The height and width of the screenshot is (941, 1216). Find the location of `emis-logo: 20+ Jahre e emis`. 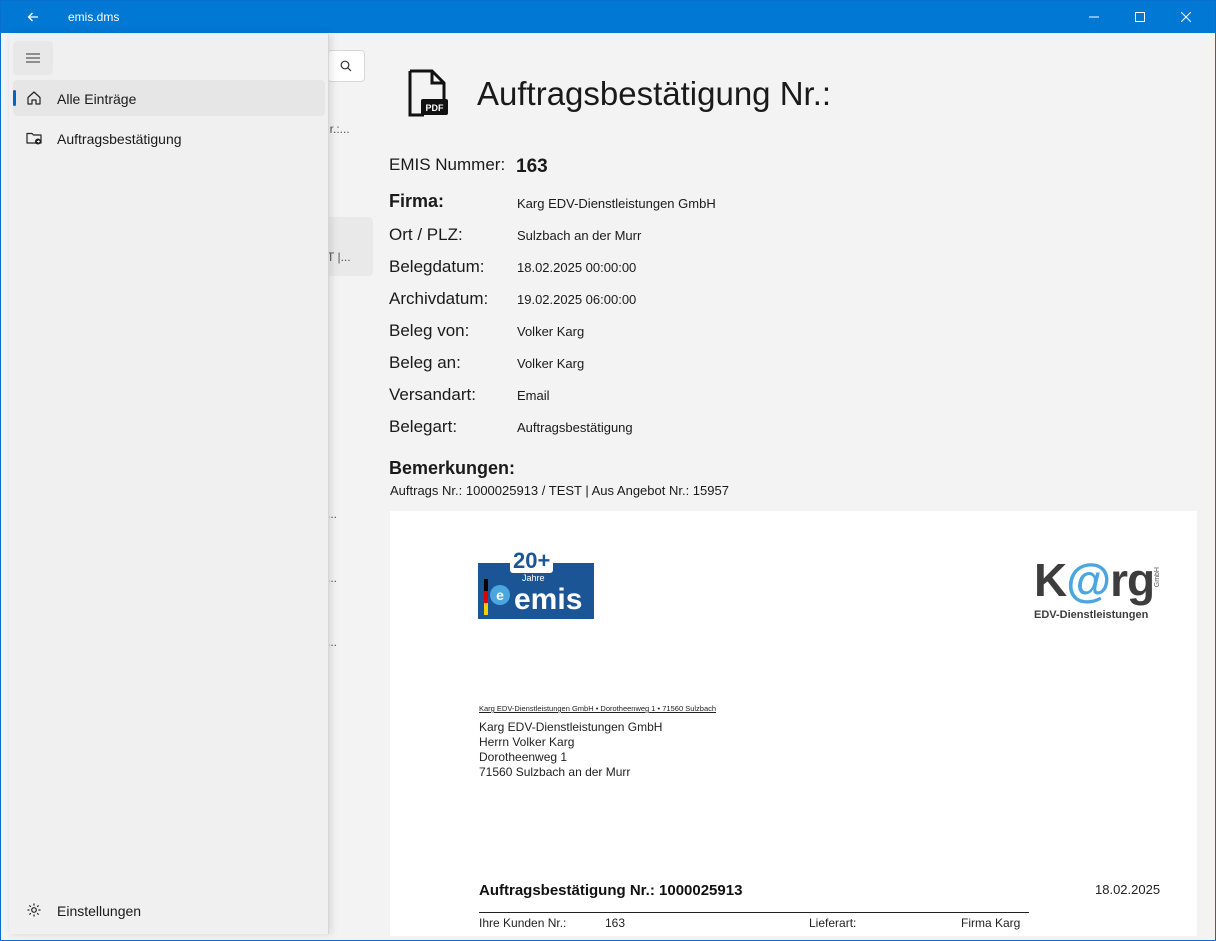

emis-logo: 20+ Jahre e emis is located at coordinates (536, 584).